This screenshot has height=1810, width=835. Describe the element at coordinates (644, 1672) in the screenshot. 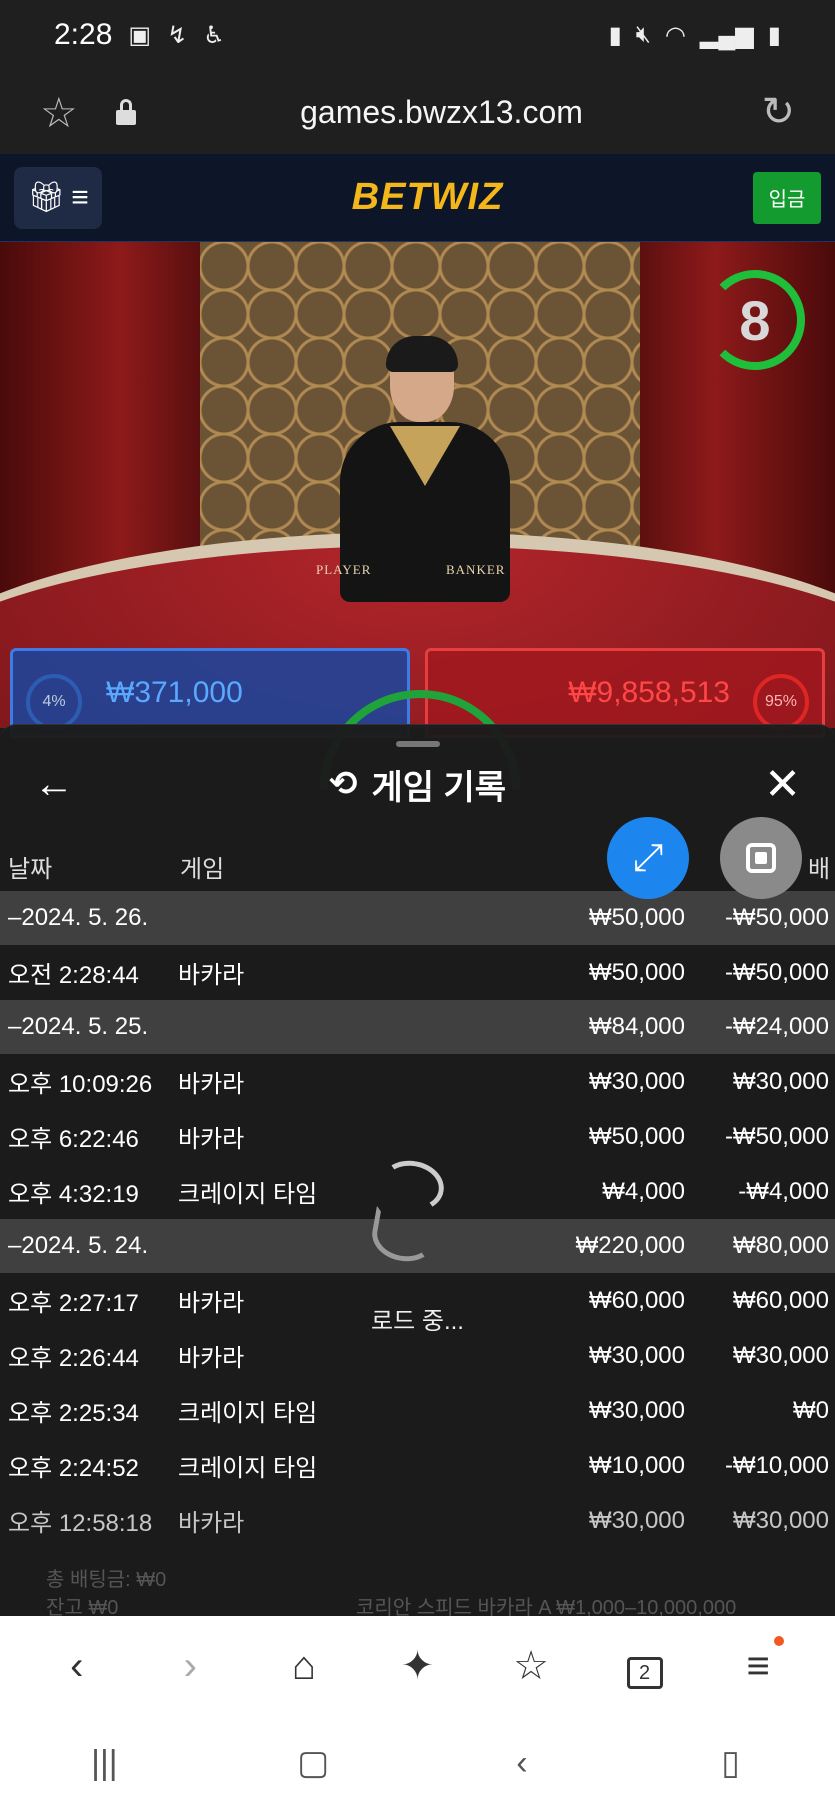

I see `tabs-count-icon: 2` at that location.